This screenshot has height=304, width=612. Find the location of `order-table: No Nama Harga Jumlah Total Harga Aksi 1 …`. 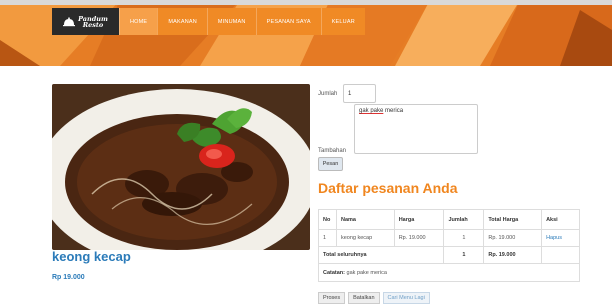

order-table: No Nama Harga Jumlah Total Harga Aksi 1 … is located at coordinates (448, 245).